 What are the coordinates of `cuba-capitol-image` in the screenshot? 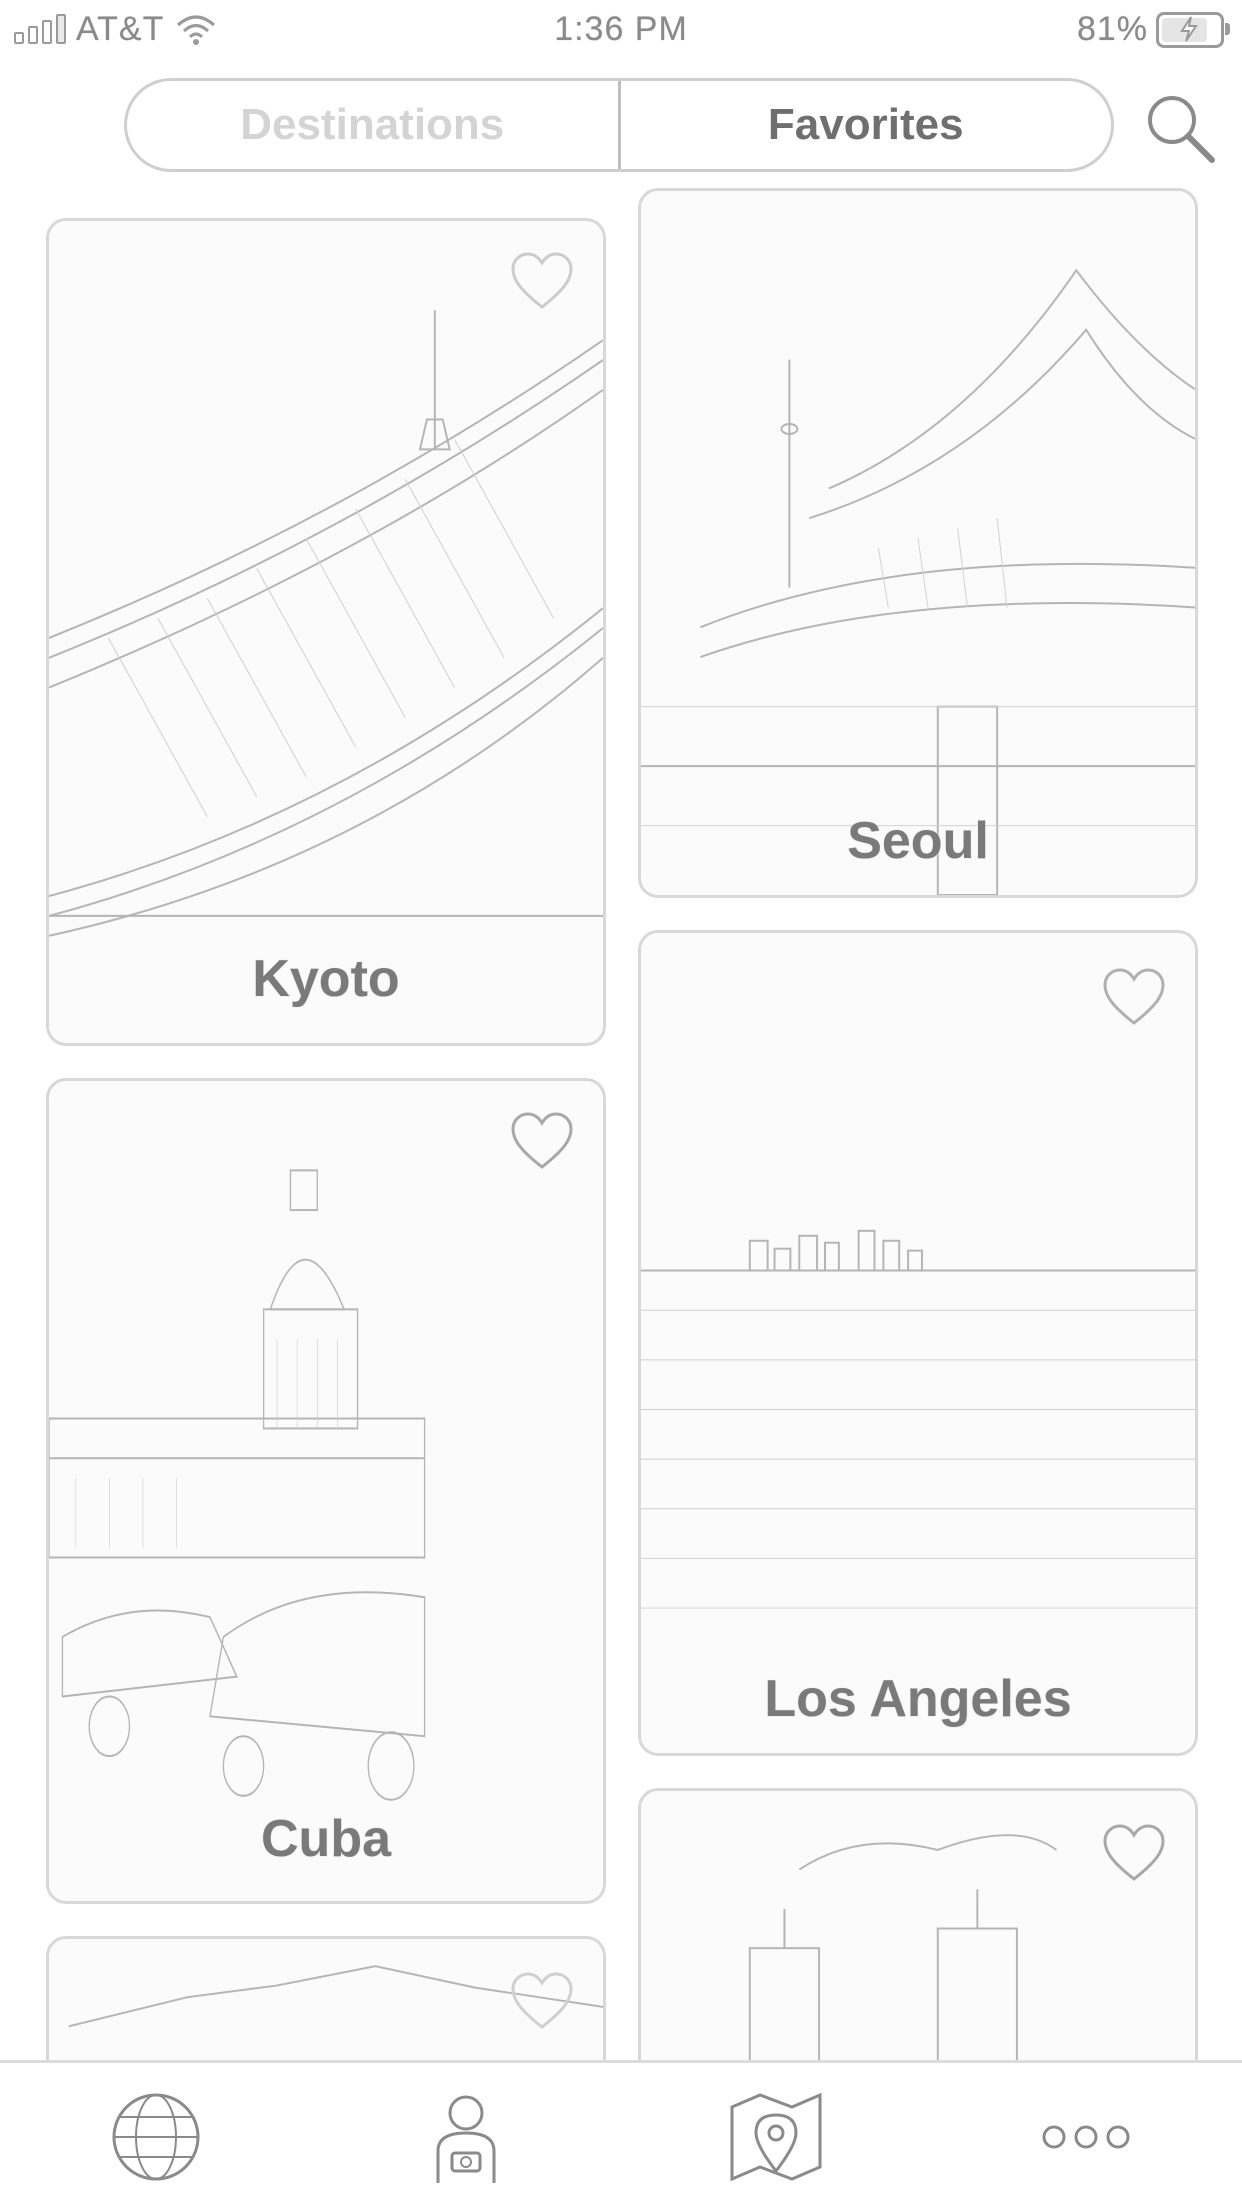 It's located at (237, 1485).